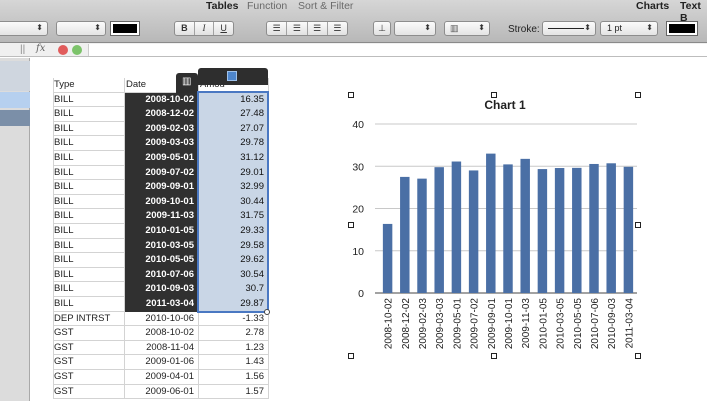  Describe the element at coordinates (629, 28) in the screenshot. I see `stroke-width-select: 1 pt ⬍` at that location.